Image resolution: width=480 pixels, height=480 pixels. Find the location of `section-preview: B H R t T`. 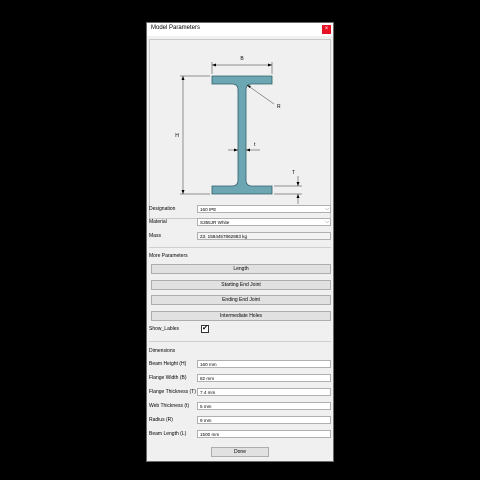

section-preview: B H R t T is located at coordinates (240, 129).